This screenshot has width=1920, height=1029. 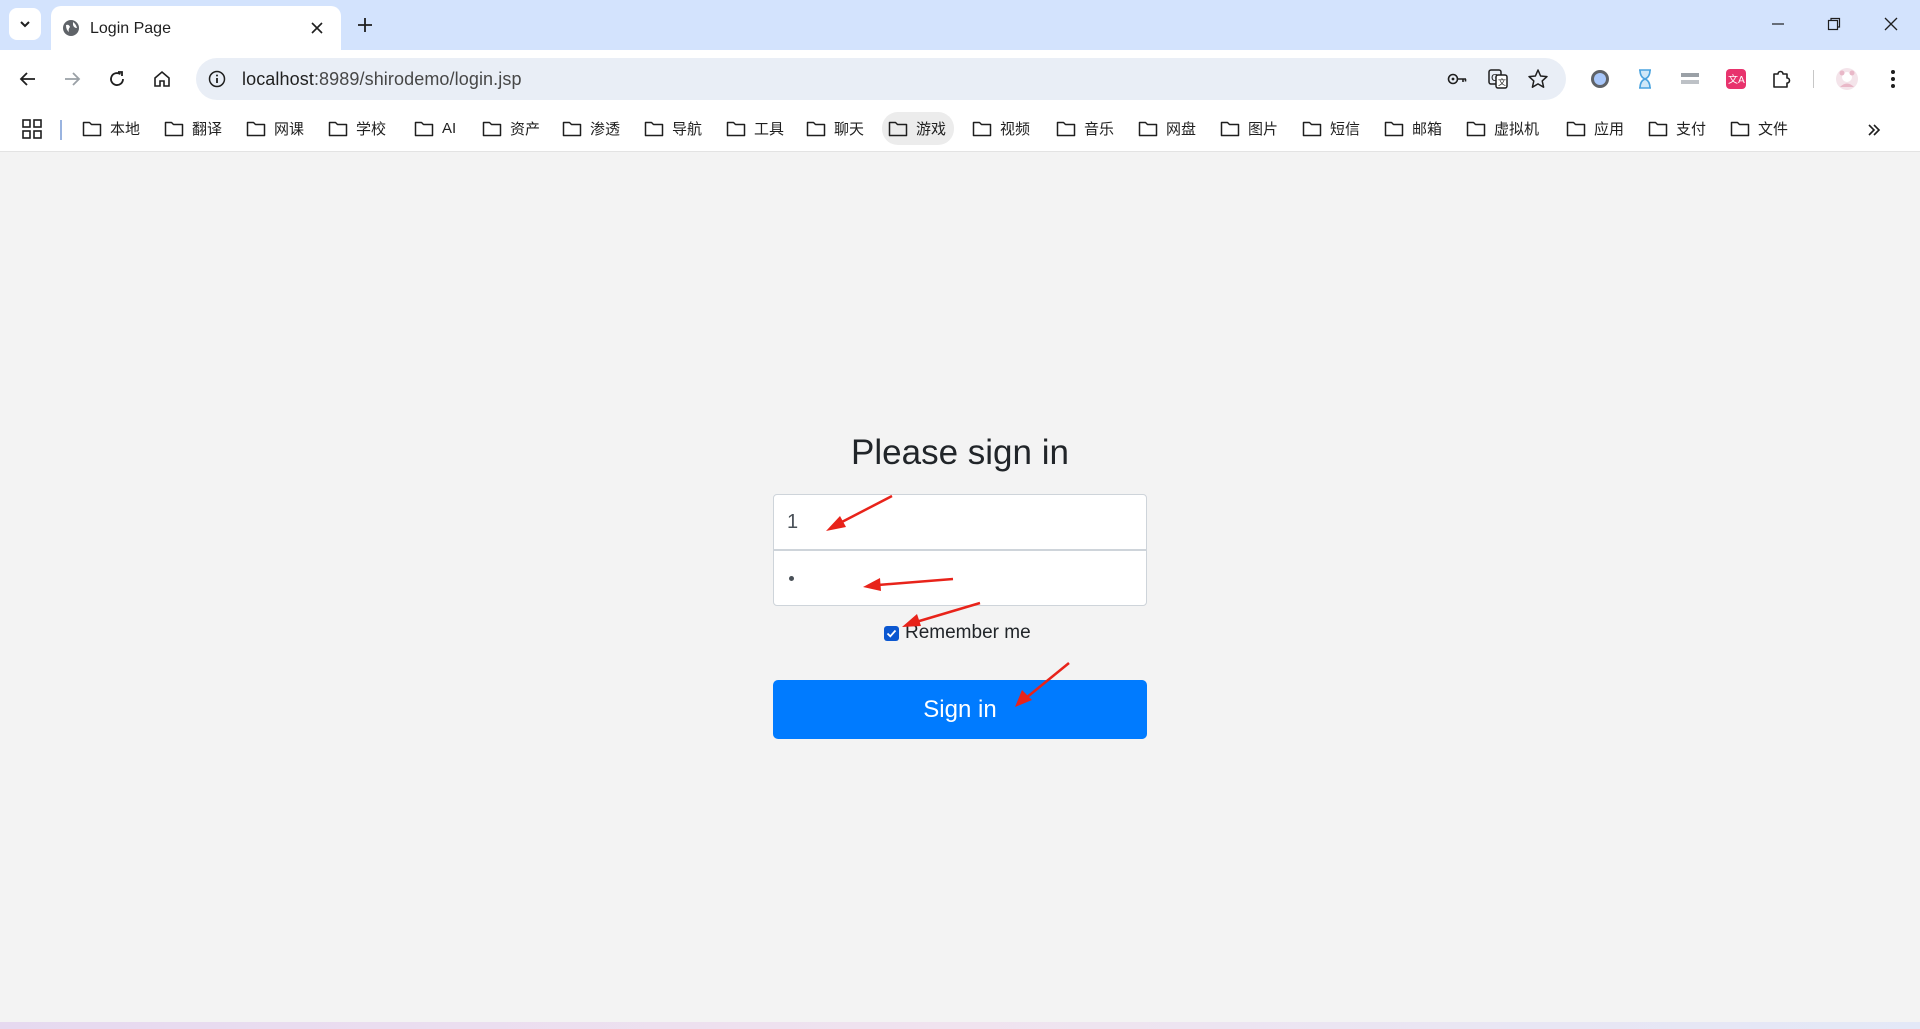 I want to click on tab-title: Login Page, so click(x=130, y=28).